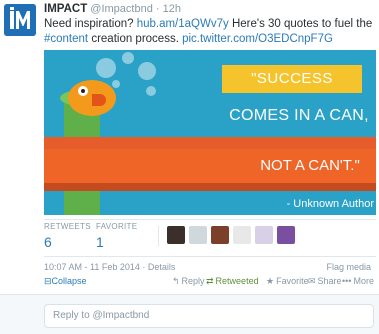  I want to click on share-icon: ✉, so click(312, 281).